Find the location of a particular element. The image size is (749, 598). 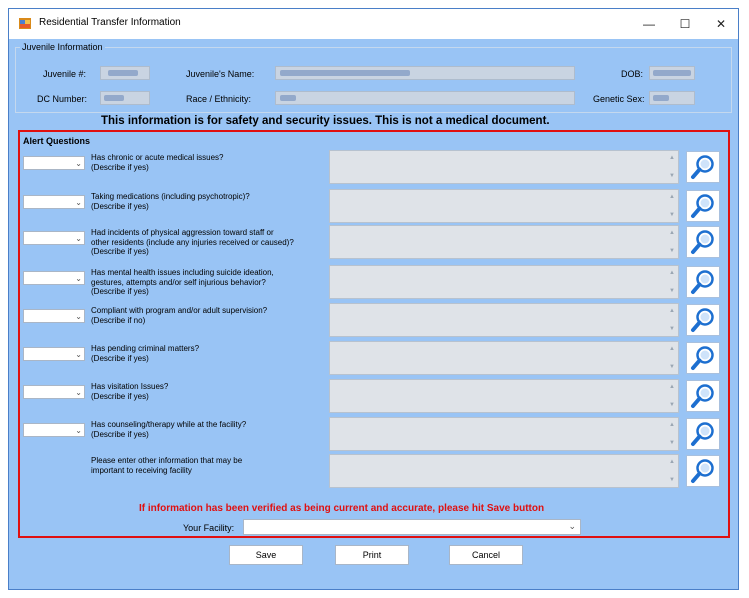

dc-number-label: DC Number: is located at coordinates (62, 99).